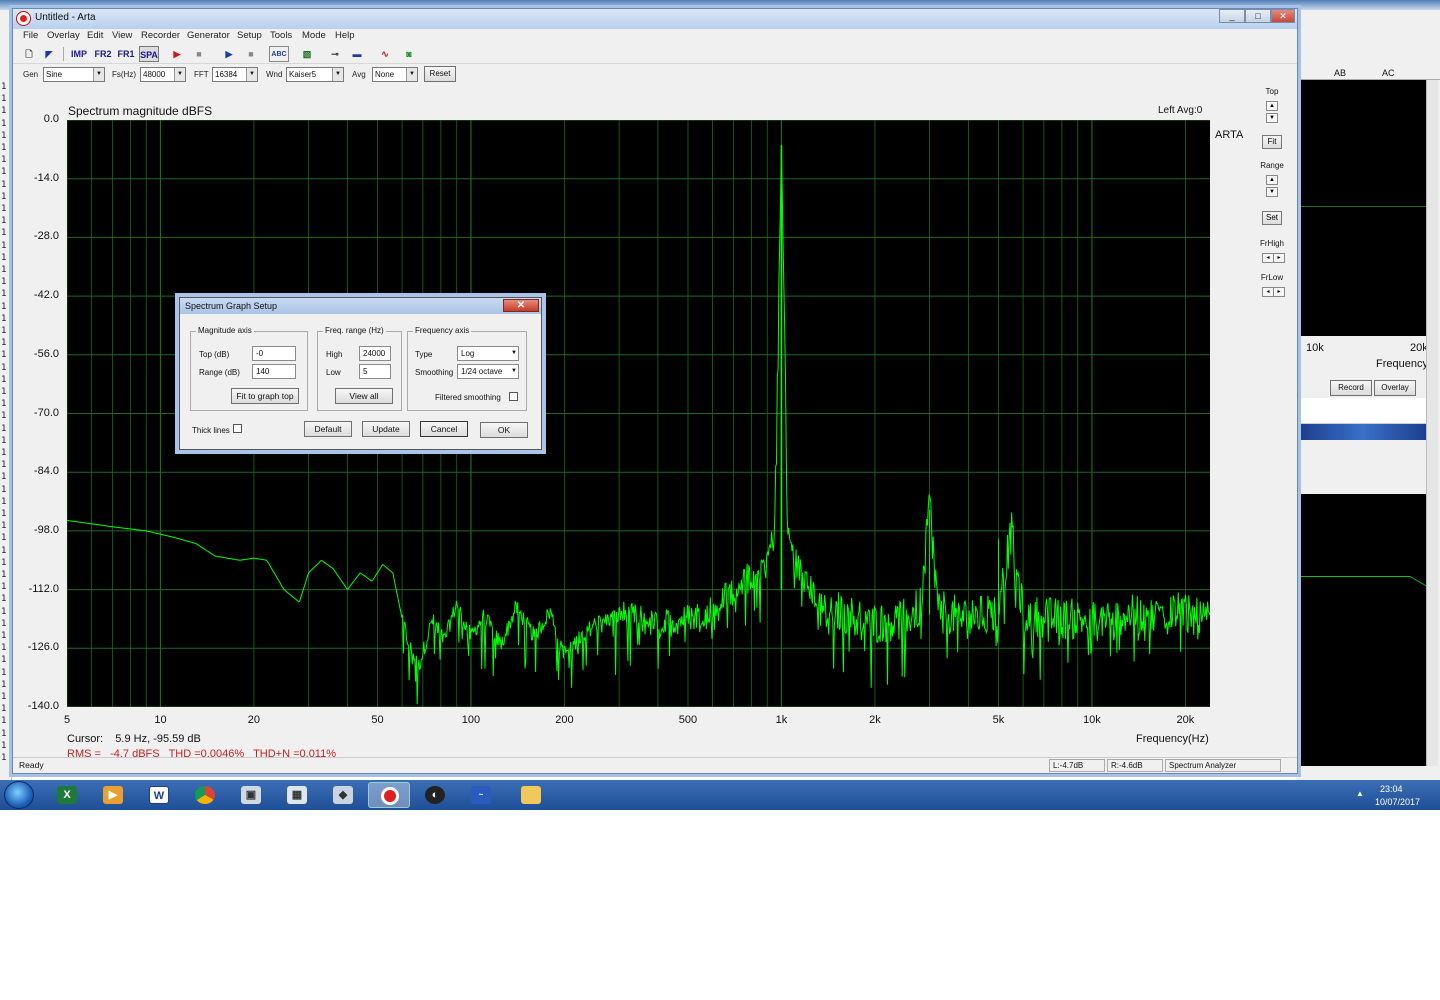  What do you see at coordinates (1364, 366) in the screenshot?
I see `right-window-axis-panel: 10k 20k Frequency Record Overlay` at bounding box center [1364, 366].